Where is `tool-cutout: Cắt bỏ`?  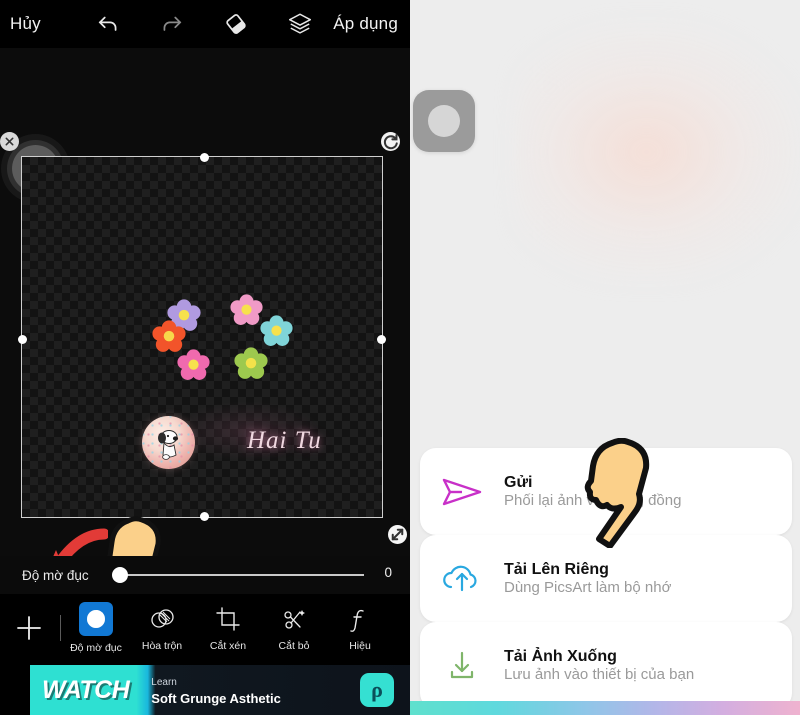 tool-cutout: Cắt bỏ is located at coordinates (294, 628).